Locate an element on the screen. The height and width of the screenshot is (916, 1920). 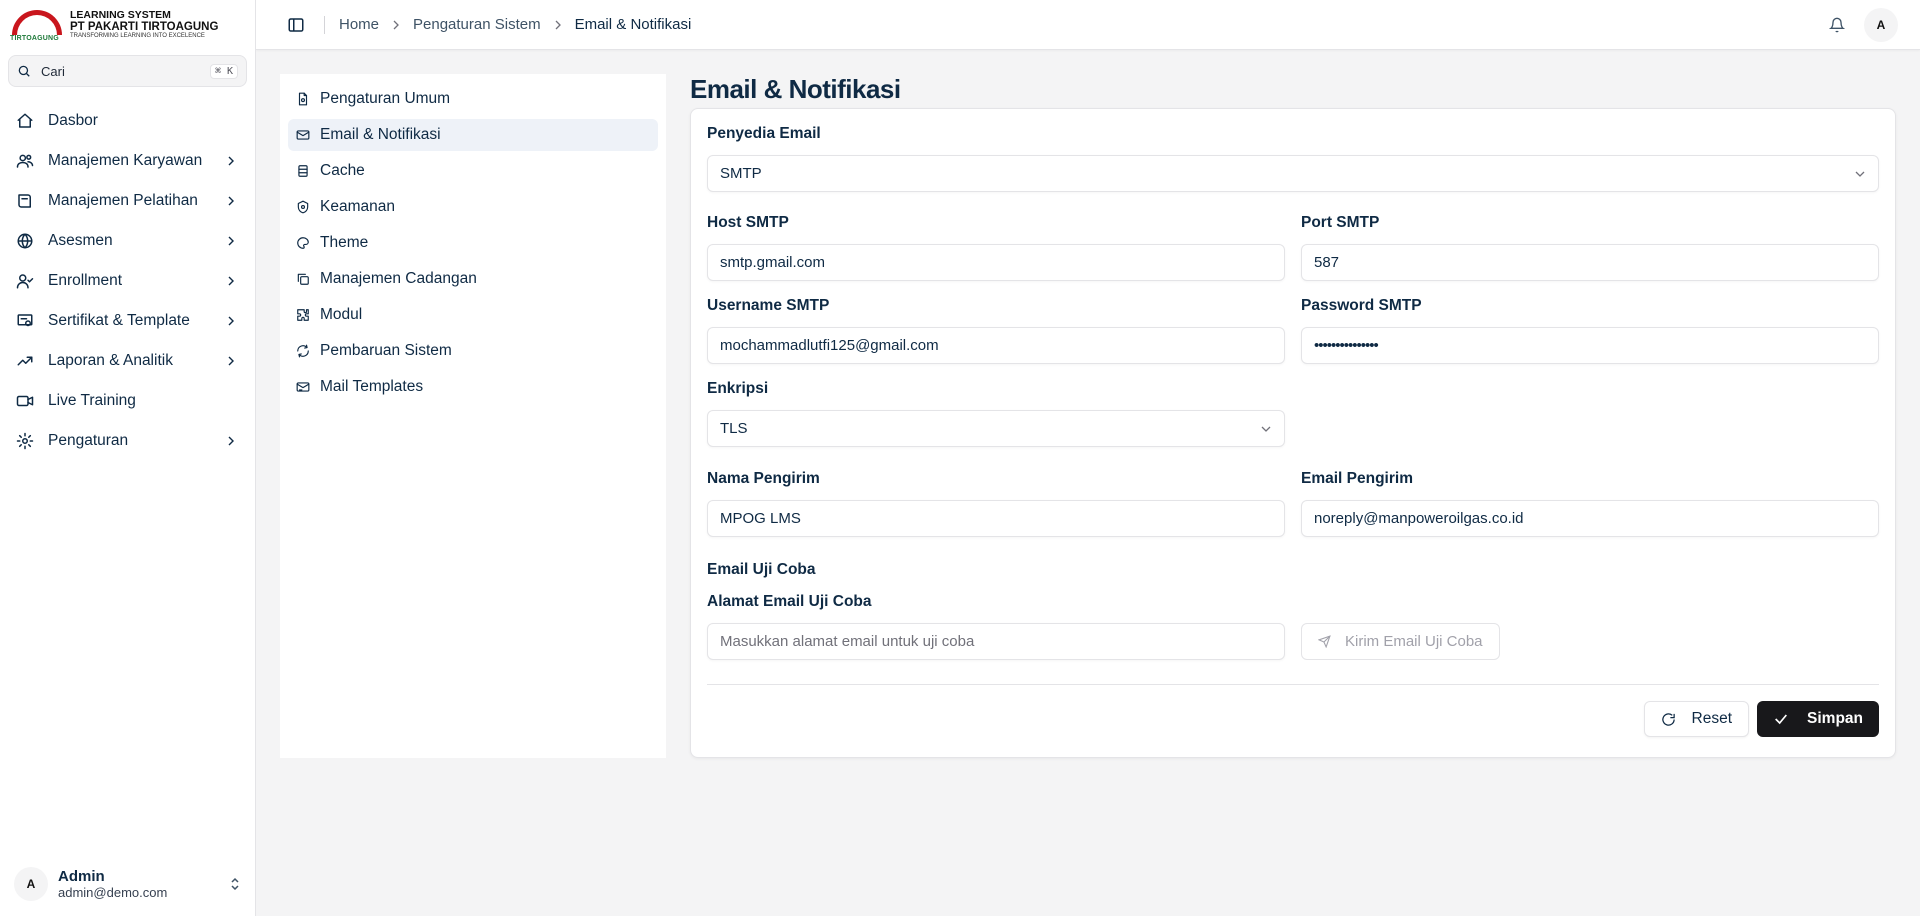
breadcrumb-system-settings: Pengaturan Sistem is located at coordinates (477, 24).